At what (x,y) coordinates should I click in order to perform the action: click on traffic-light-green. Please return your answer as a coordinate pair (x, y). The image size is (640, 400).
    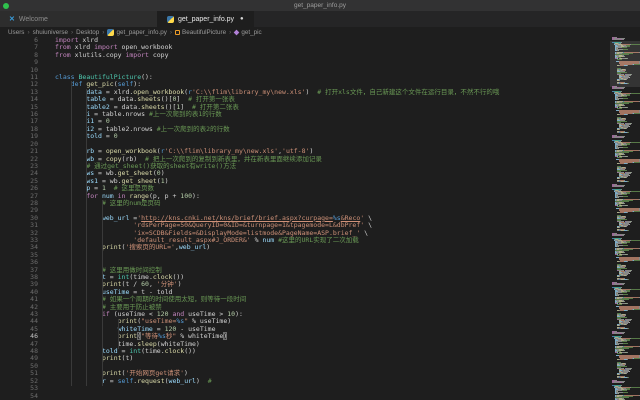
    Looking at the image, I should click on (6, 6).